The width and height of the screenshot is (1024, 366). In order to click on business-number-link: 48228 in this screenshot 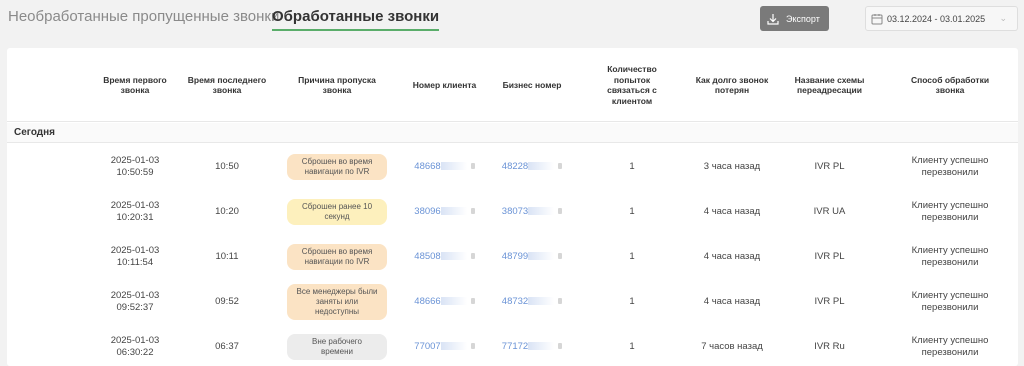, I will do `click(515, 166)`.